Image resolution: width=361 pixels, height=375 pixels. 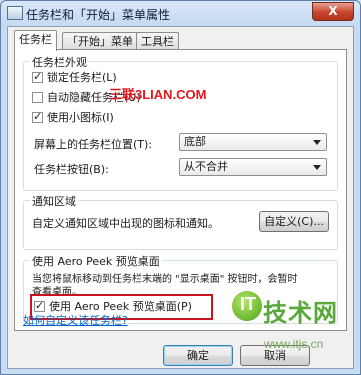 I want to click on buttons-dropdown: 从不合并, so click(x=253, y=167).